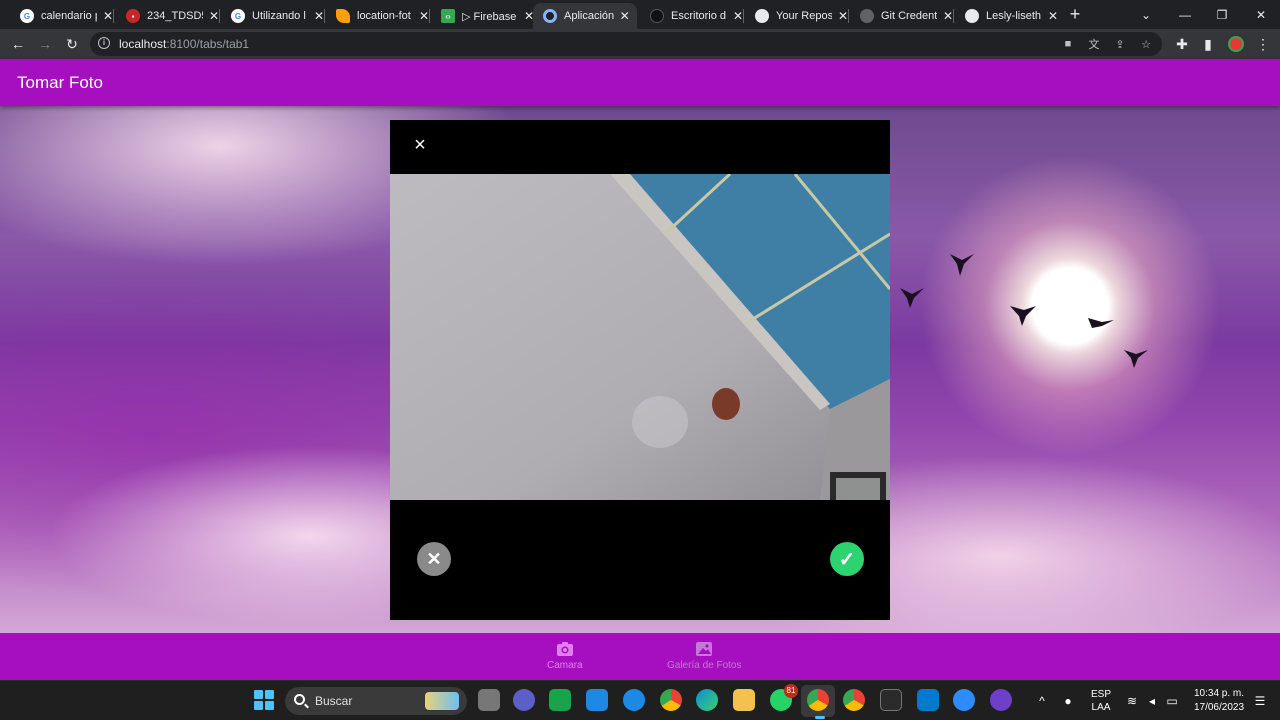 This screenshot has width=1280, height=720. I want to click on globe-icon, so click(550, 16).